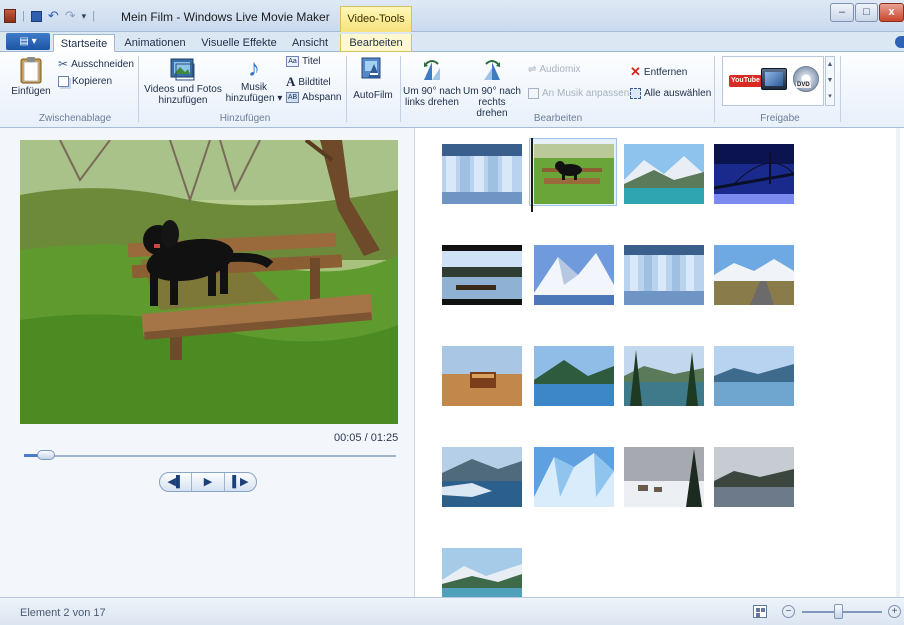  I want to click on app-menu-button: ▤ ▾, so click(28, 41).